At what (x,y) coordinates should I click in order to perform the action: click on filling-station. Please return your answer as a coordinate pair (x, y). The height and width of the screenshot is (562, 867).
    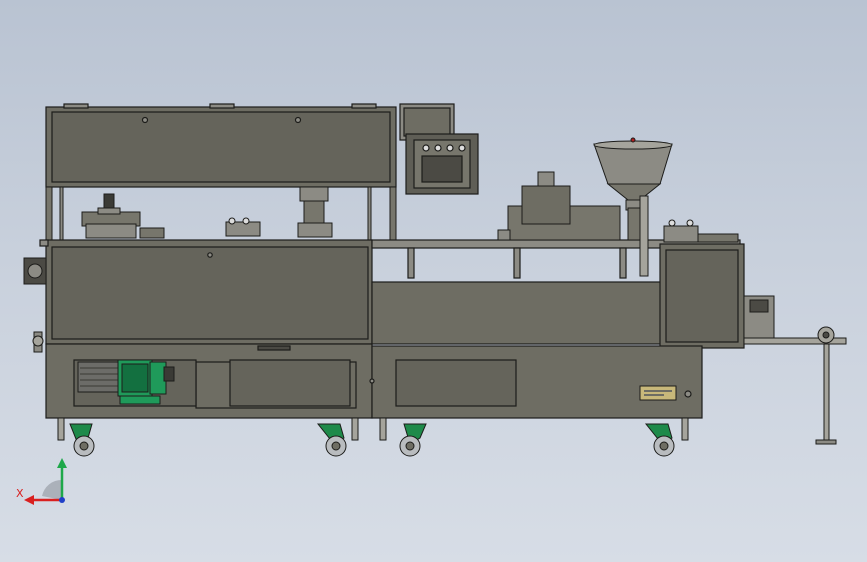
    Looking at the image, I should click on (559, 206).